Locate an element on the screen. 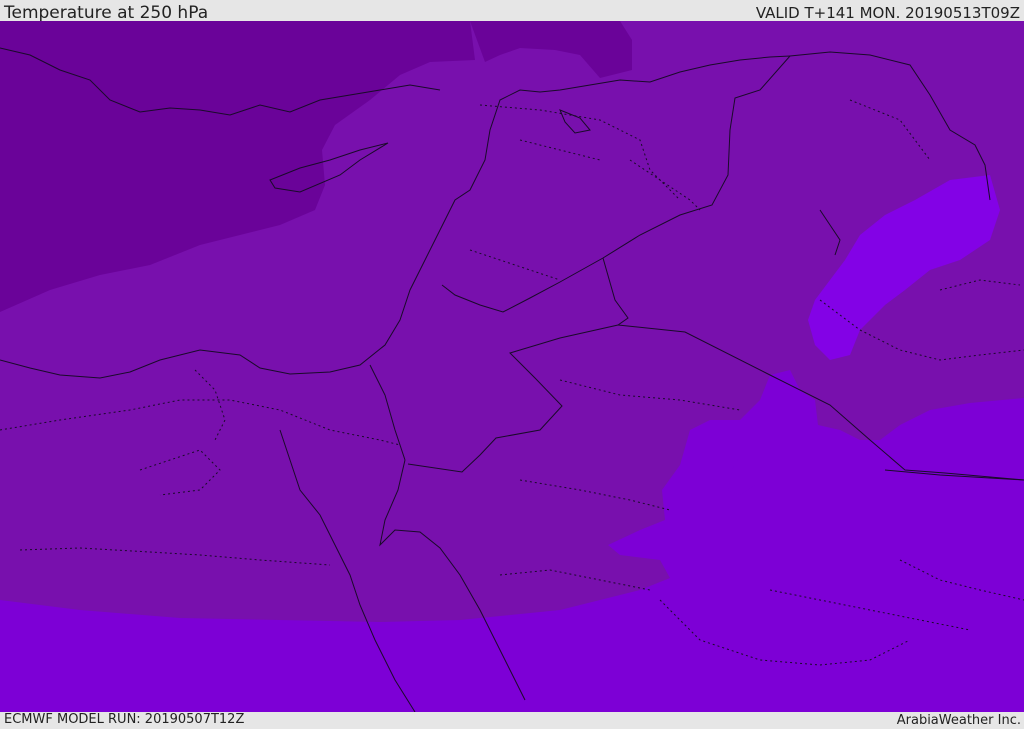 The width and height of the screenshot is (1024, 729). model-run-label: ECMWF MODEL RUN: 20190507T12Z is located at coordinates (124, 719).